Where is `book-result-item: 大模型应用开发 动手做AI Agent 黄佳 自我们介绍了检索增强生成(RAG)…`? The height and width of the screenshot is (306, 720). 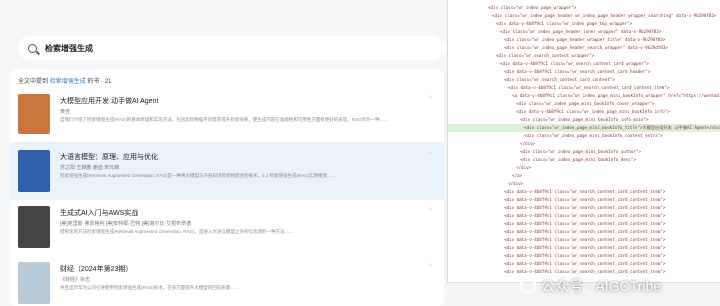
book-result-item: 大模型应用开发 动手做AI Agent 黄佳 自我们介绍了检索增强生成(RAG)… is located at coordinates (227, 115).